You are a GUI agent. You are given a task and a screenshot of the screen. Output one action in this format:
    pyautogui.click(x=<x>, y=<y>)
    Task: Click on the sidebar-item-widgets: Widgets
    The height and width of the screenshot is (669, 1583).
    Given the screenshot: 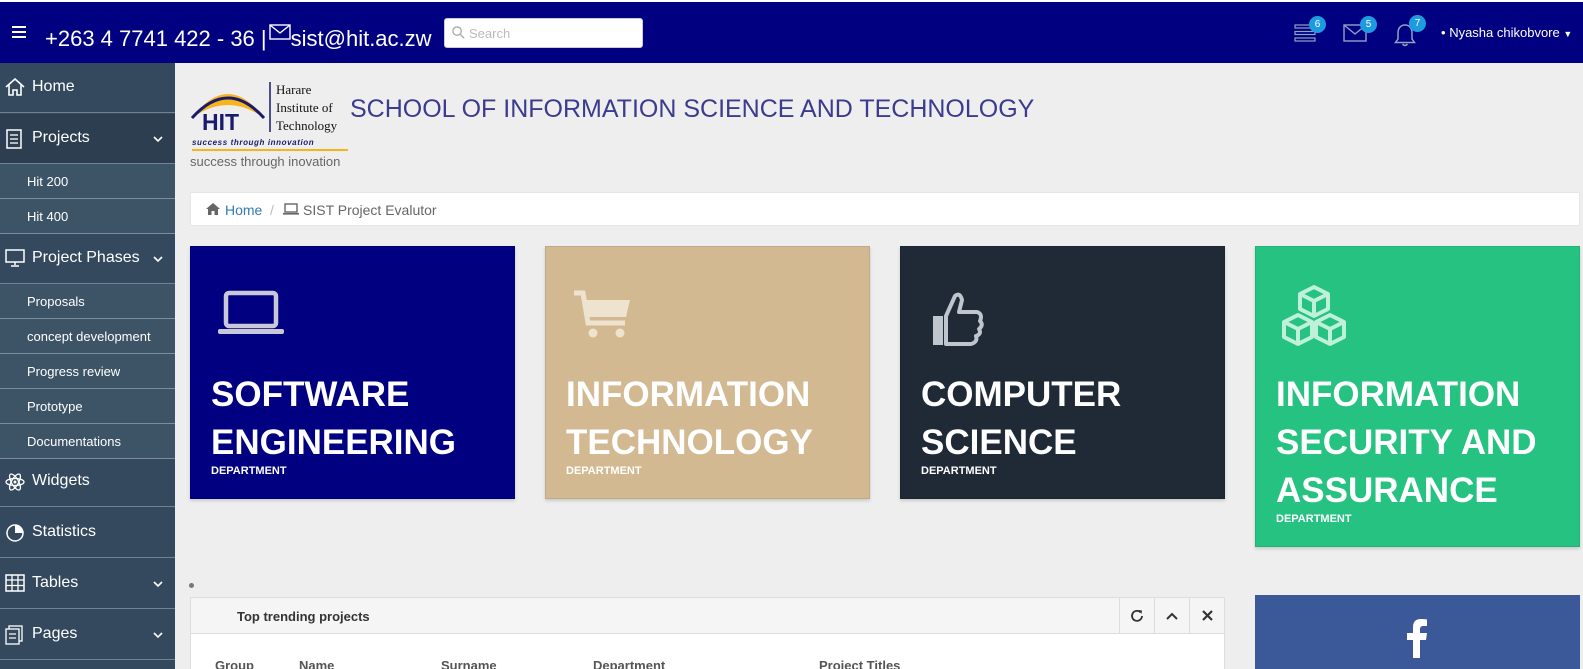 What is the action you would take?
    pyautogui.click(x=87, y=482)
    